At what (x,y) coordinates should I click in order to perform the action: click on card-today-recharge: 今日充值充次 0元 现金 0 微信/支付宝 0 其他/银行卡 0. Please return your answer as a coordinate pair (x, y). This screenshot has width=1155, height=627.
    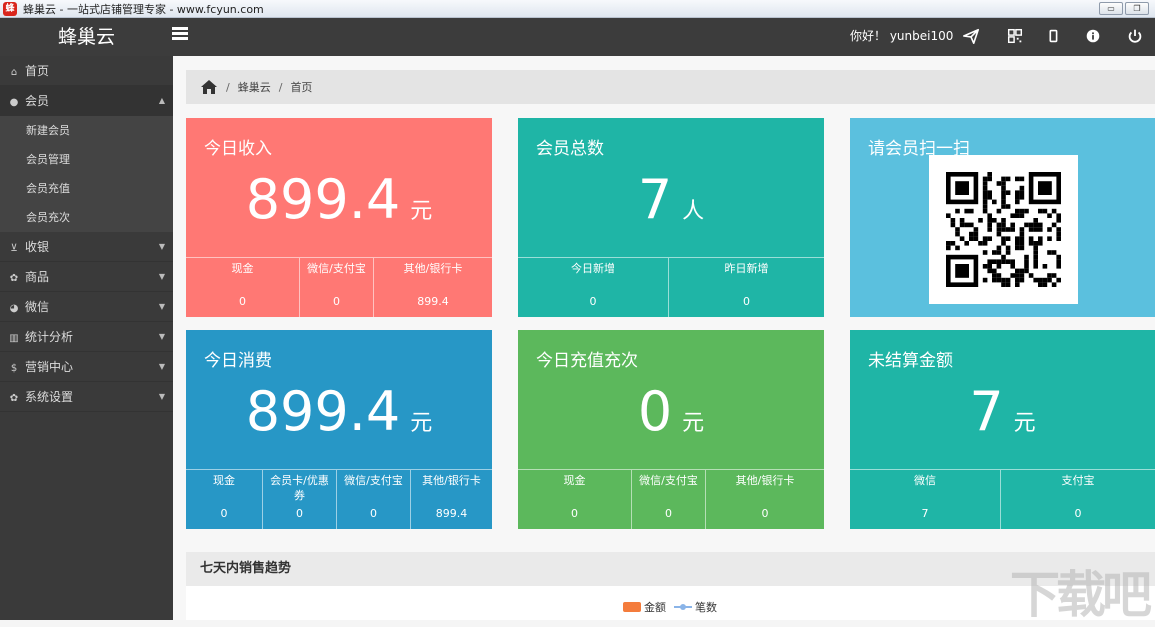
    Looking at the image, I should click on (671, 429).